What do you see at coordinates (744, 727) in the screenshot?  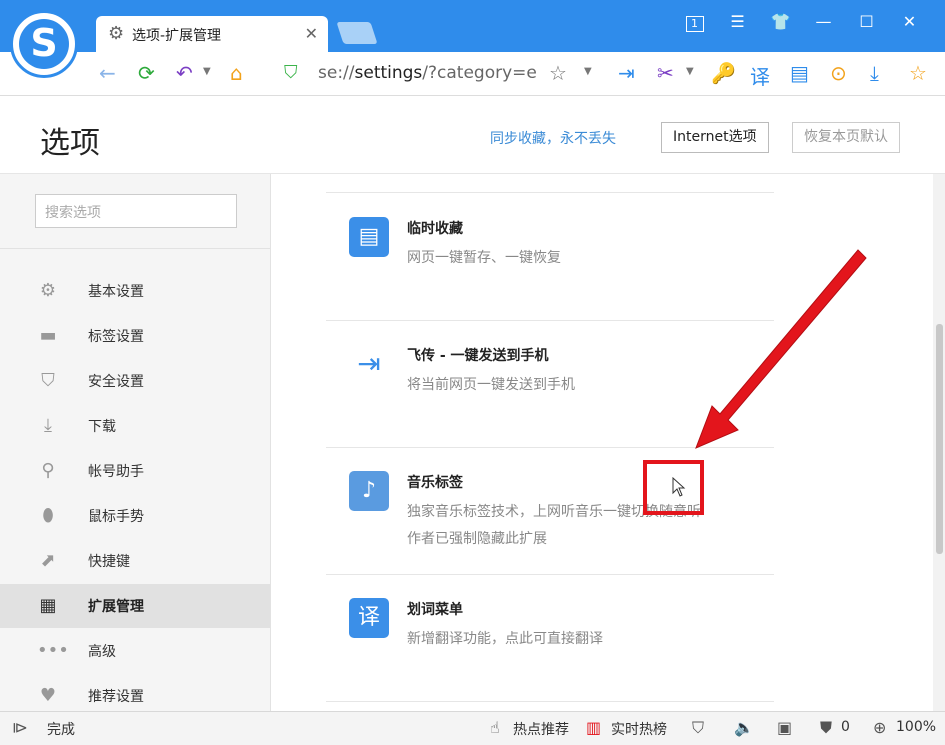 I see `volume-icon: 🔈` at bounding box center [744, 727].